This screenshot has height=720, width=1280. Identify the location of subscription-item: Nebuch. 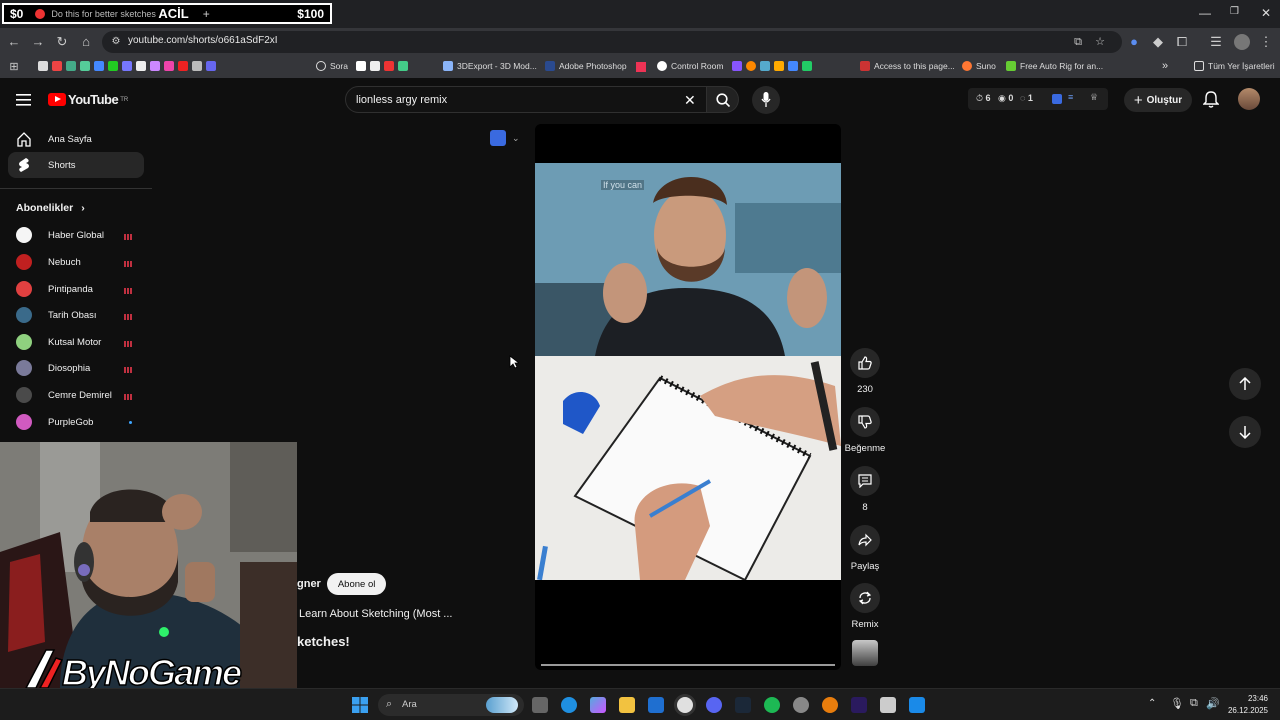
(79, 262).